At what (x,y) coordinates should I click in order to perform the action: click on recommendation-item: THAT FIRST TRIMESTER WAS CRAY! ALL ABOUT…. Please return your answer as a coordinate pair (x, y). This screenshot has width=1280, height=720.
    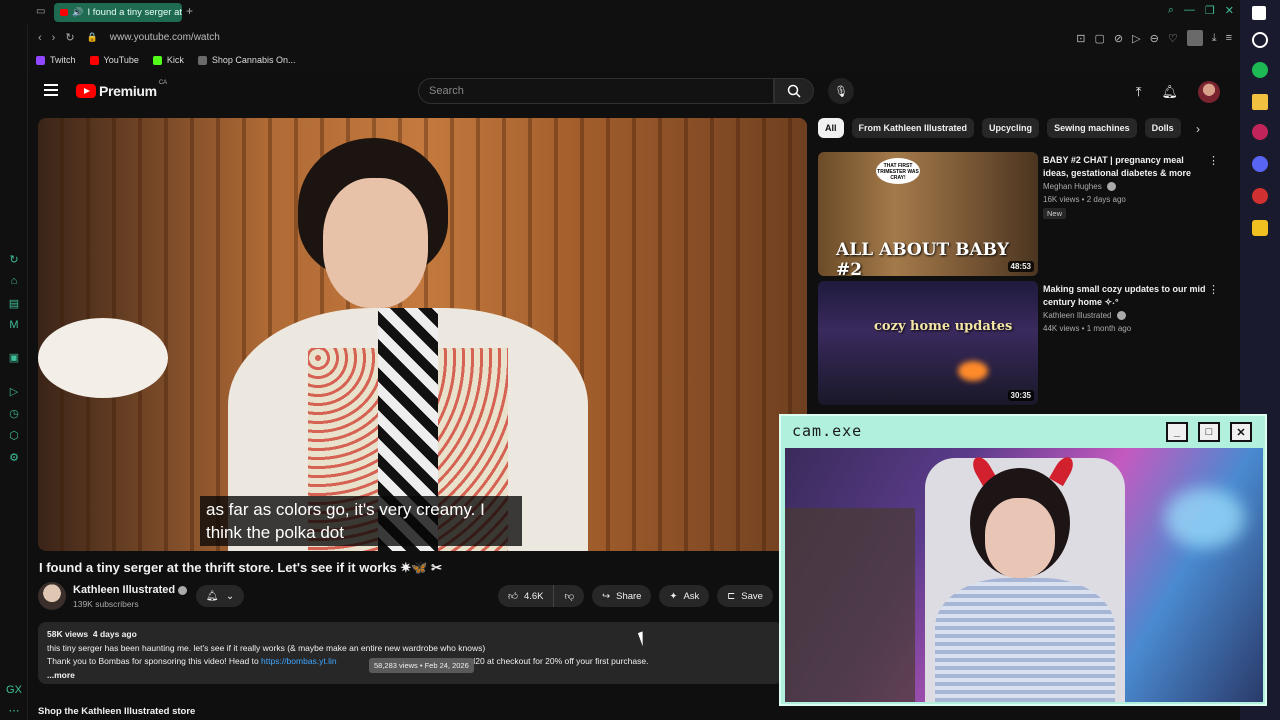
    Looking at the image, I should click on (1018, 214).